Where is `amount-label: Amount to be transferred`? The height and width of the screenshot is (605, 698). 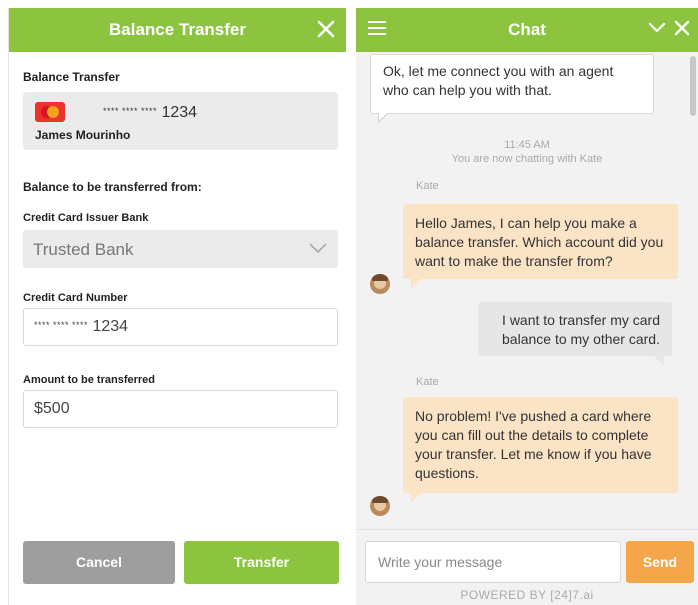
amount-label: Amount to be transferred is located at coordinates (89, 380).